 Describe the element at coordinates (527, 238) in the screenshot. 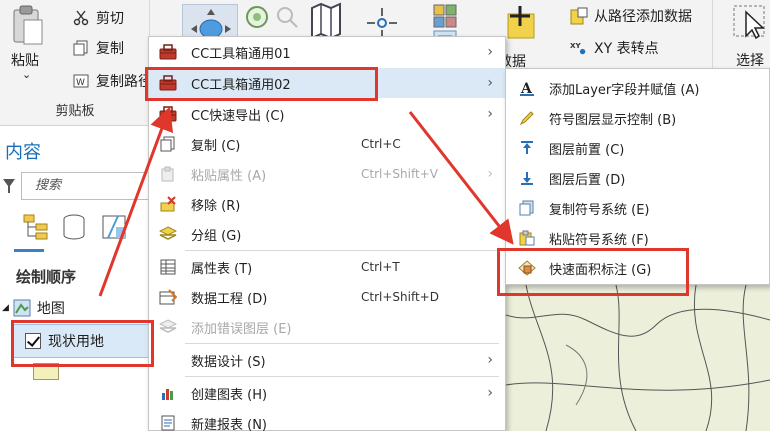

I see `paste-symbology-icon` at that location.